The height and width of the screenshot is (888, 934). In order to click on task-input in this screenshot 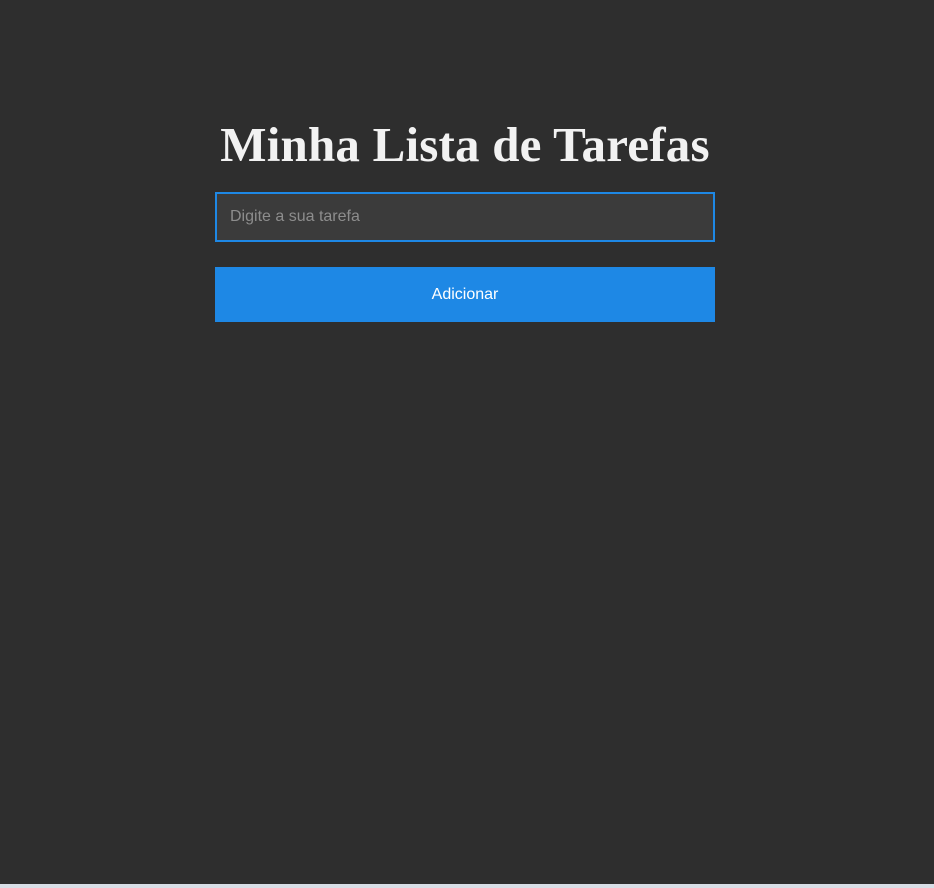, I will do `click(465, 217)`.